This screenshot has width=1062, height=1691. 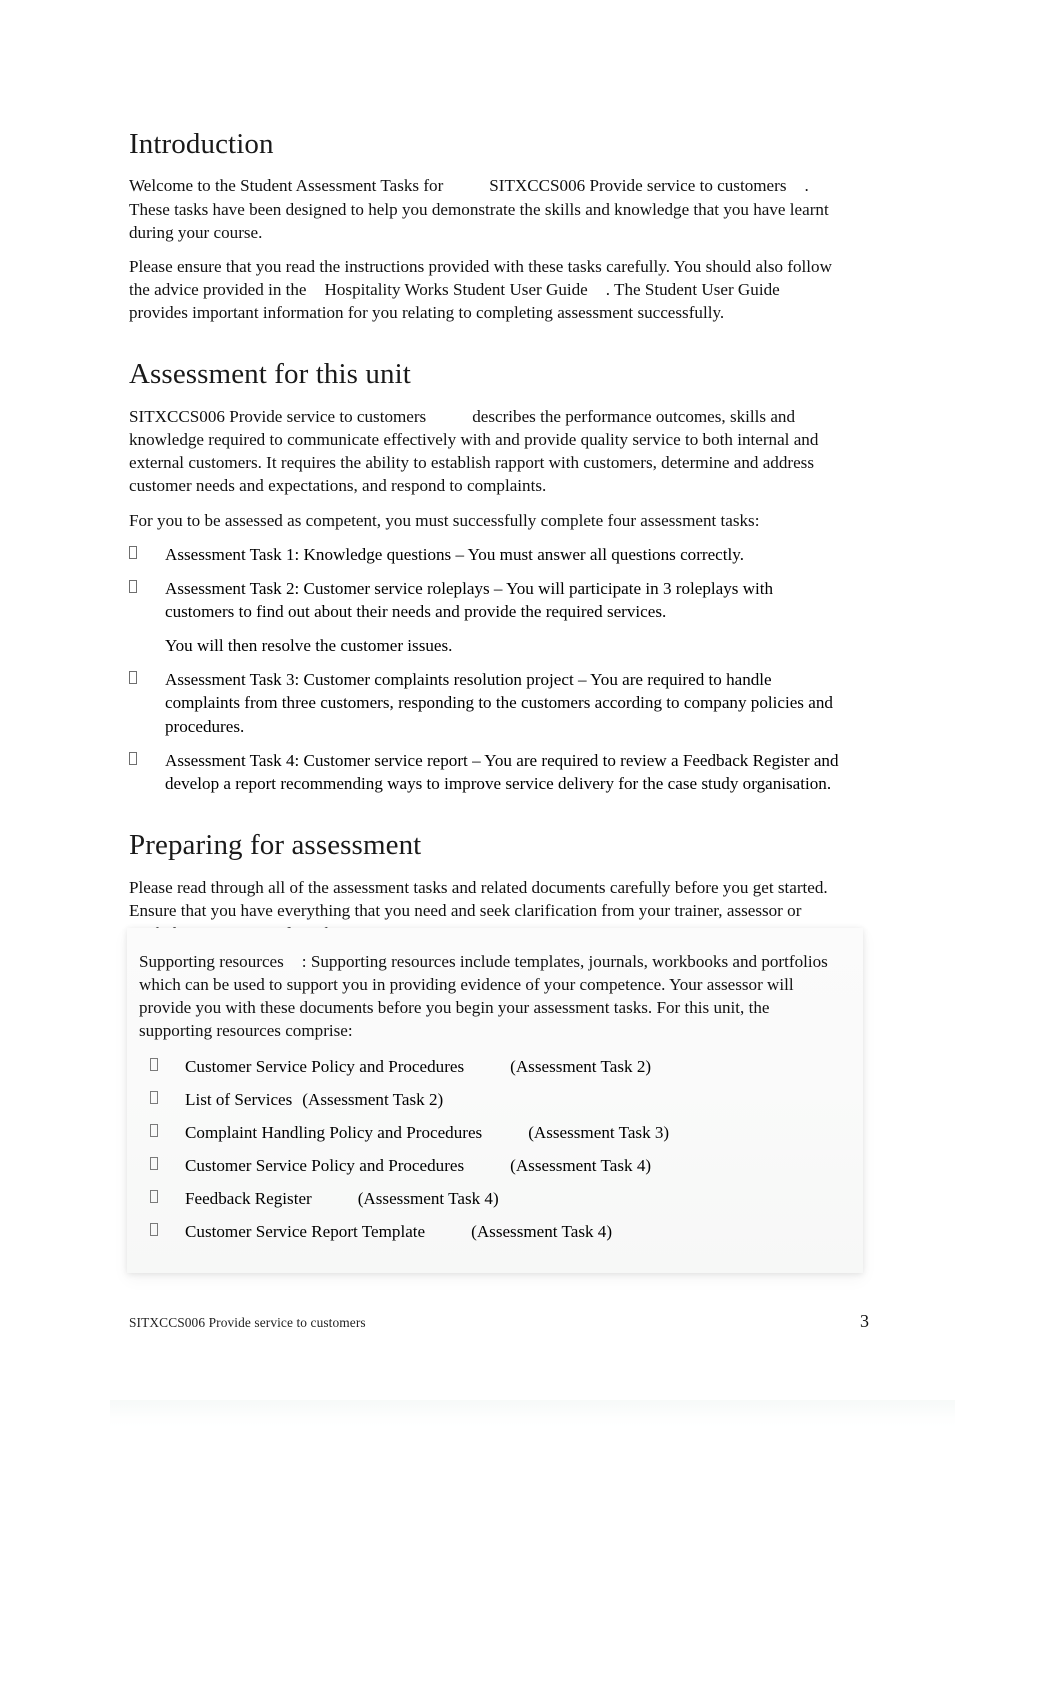 I want to click on resource-name: List of Services, so click(x=239, y=1099).